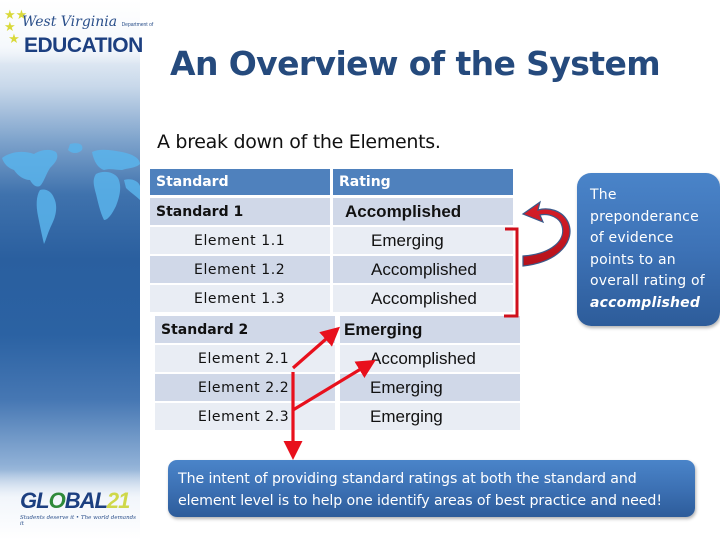  I want to click on header-rating: Rating, so click(423, 182).